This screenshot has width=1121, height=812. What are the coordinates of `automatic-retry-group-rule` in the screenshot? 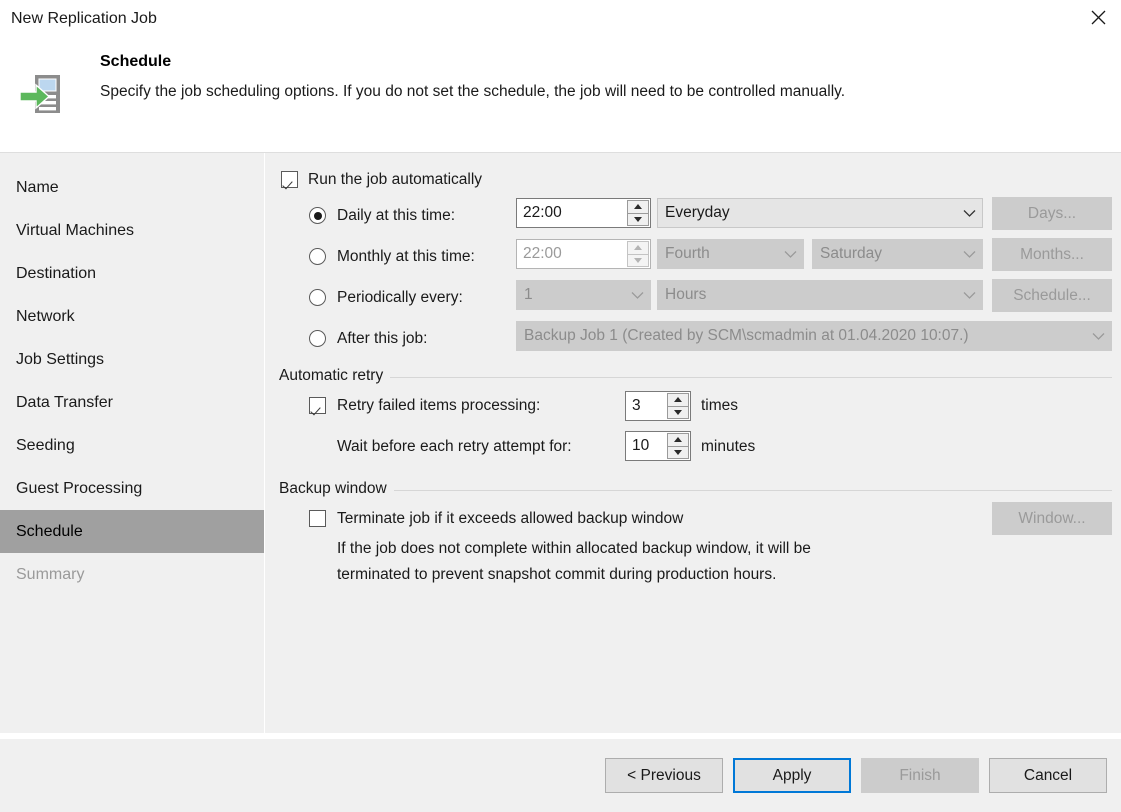 It's located at (695, 377).